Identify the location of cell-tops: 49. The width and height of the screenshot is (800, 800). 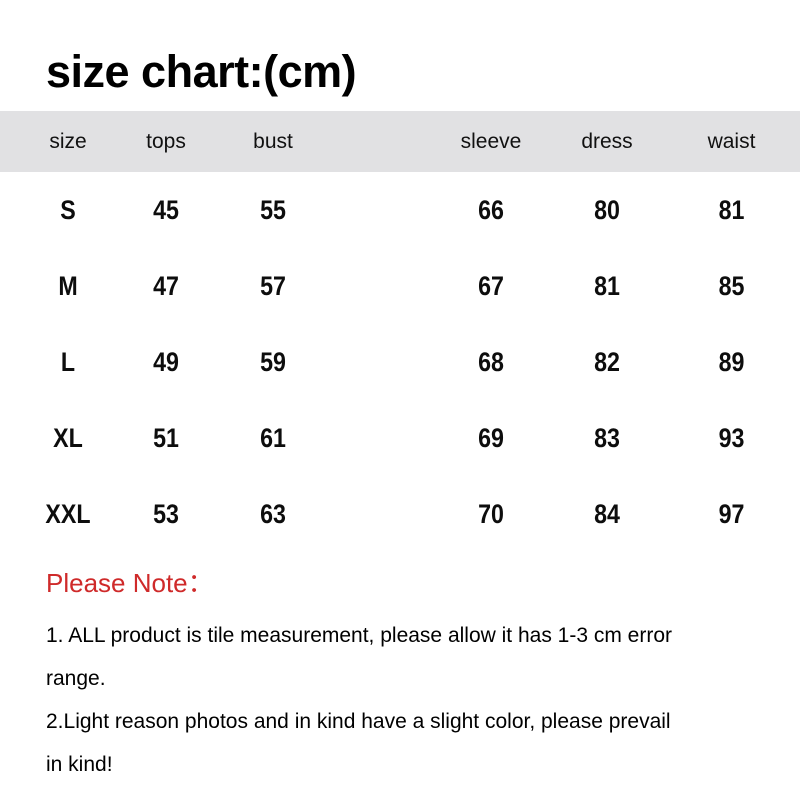
(166, 361).